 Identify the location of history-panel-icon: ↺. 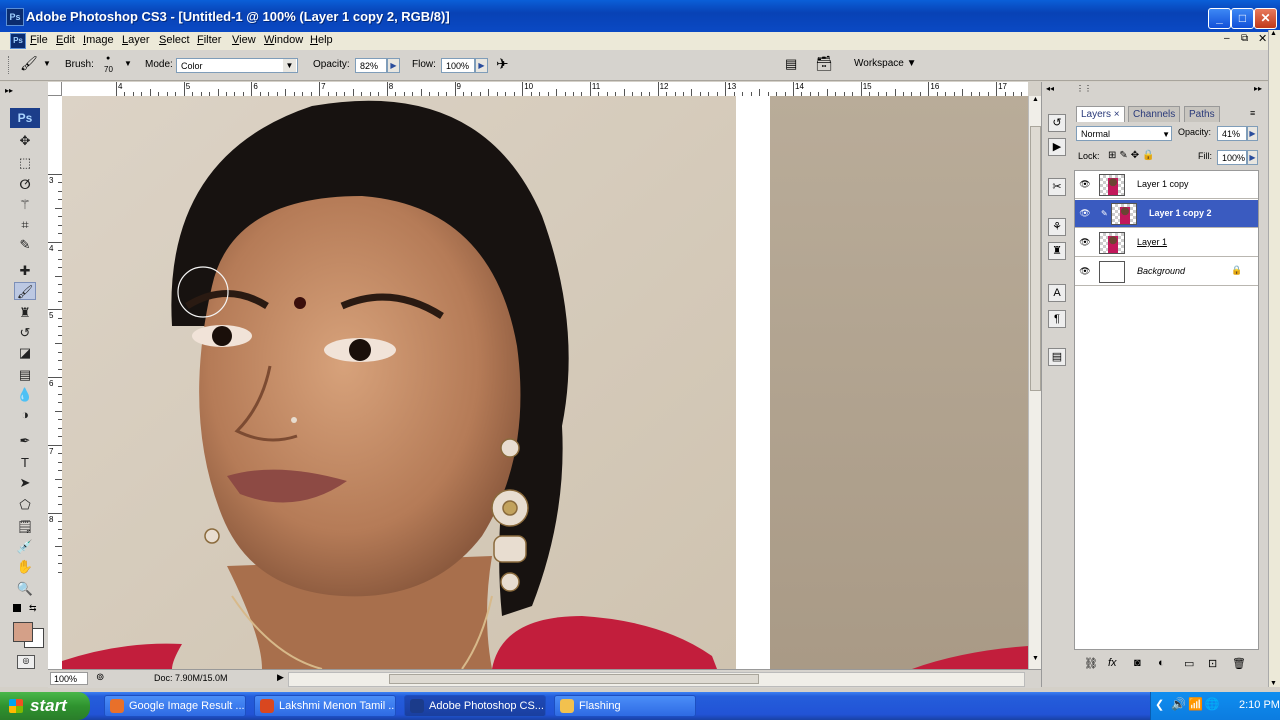
(1057, 123).